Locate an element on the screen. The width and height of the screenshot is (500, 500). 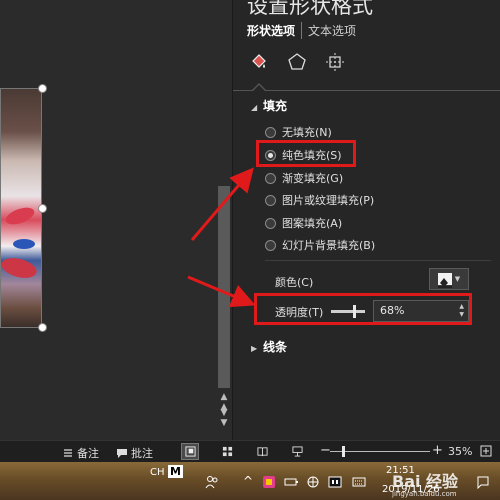
zoom-in-button: + is located at coordinates (437, 450).